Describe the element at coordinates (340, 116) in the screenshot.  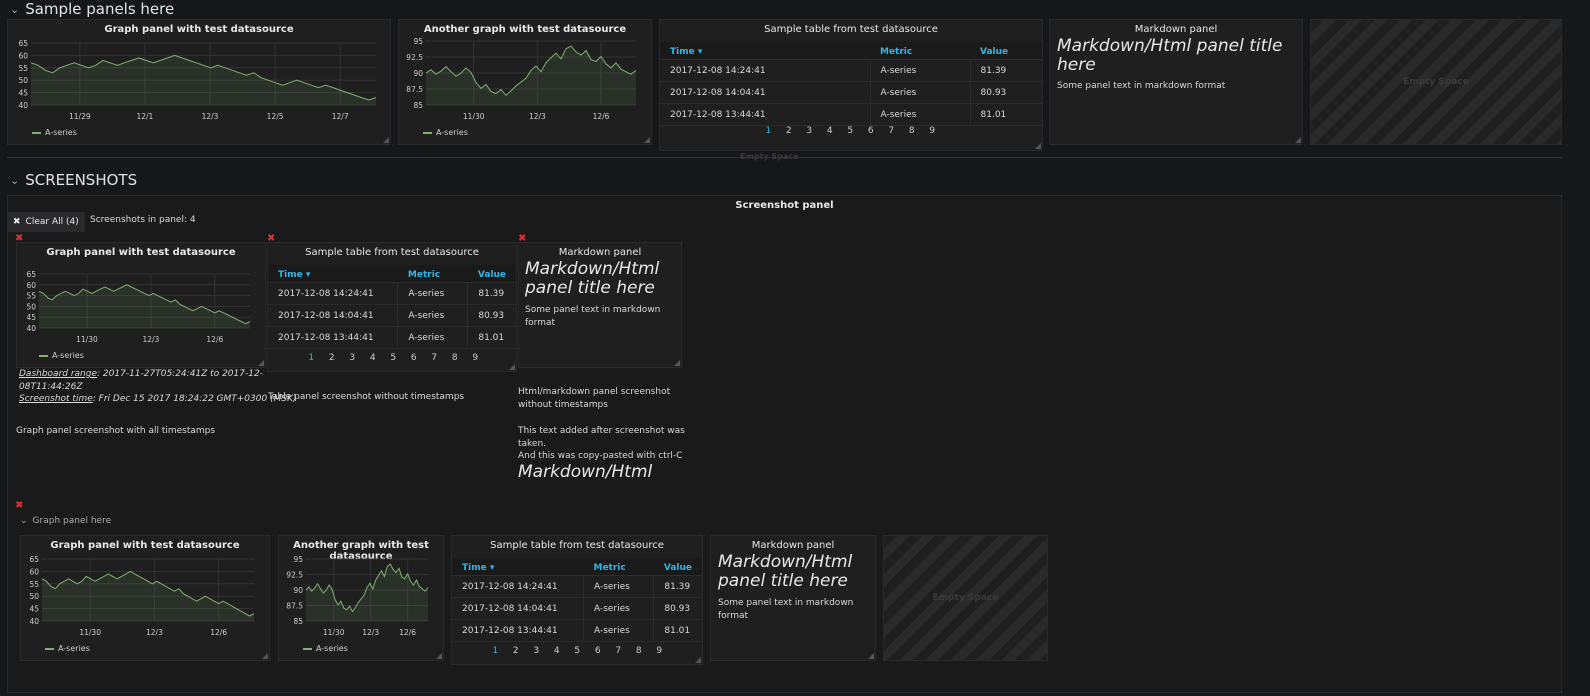
I see `x-tick-label: 12/7` at that location.